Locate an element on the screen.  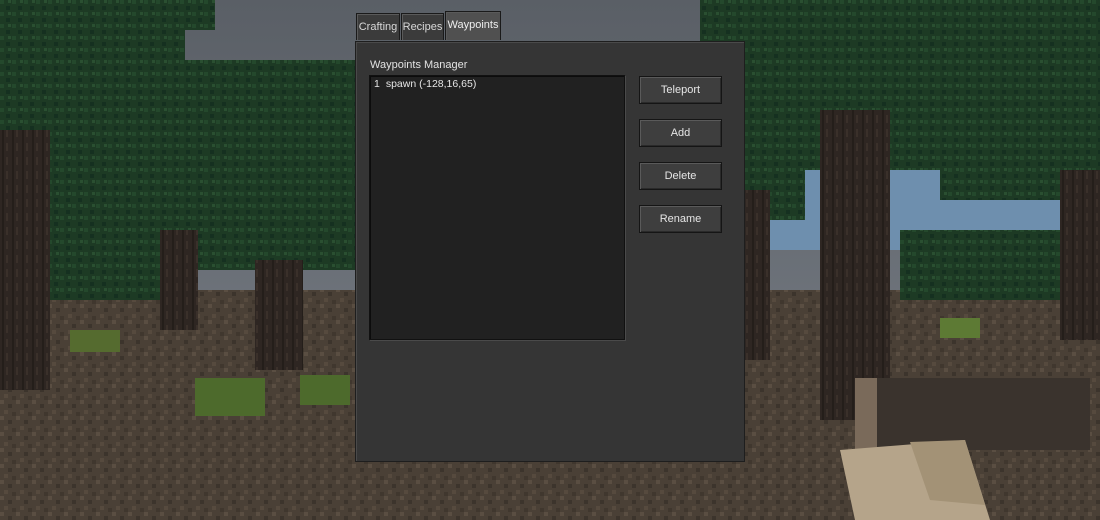
rename-button: Rename is located at coordinates (680, 219).